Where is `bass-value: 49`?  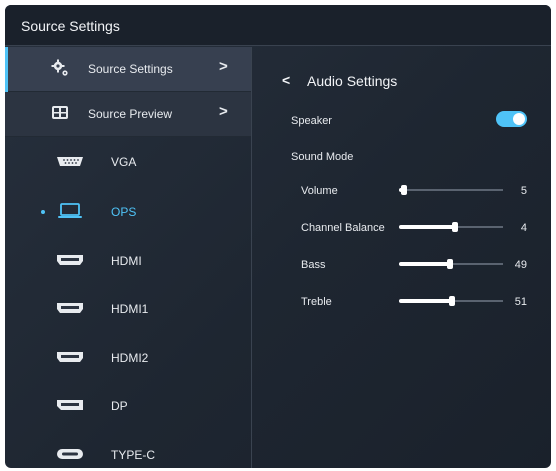
bass-value: 49 is located at coordinates (520, 265).